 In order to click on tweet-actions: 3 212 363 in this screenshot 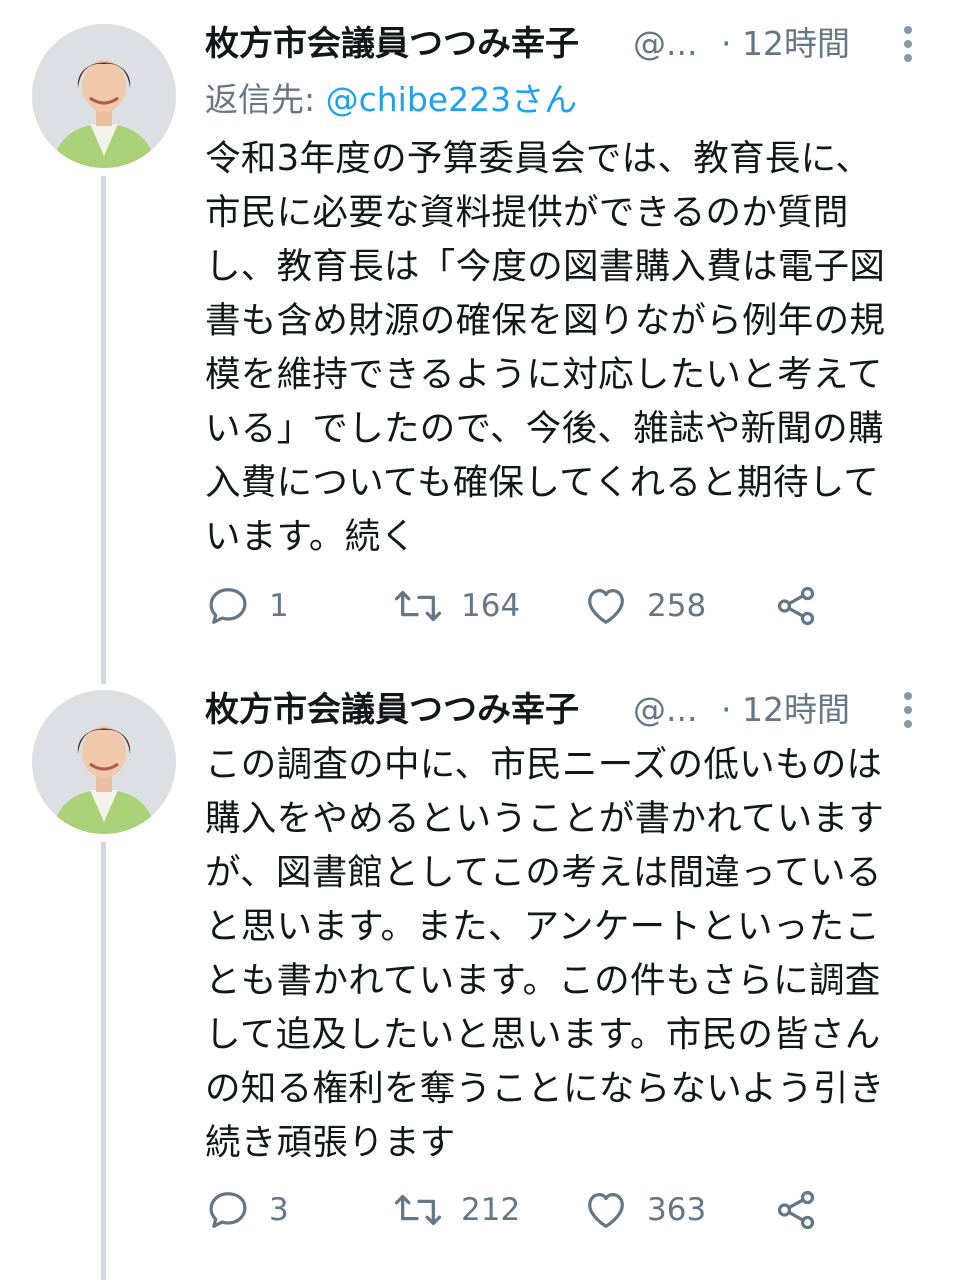, I will do `click(555, 1210)`.